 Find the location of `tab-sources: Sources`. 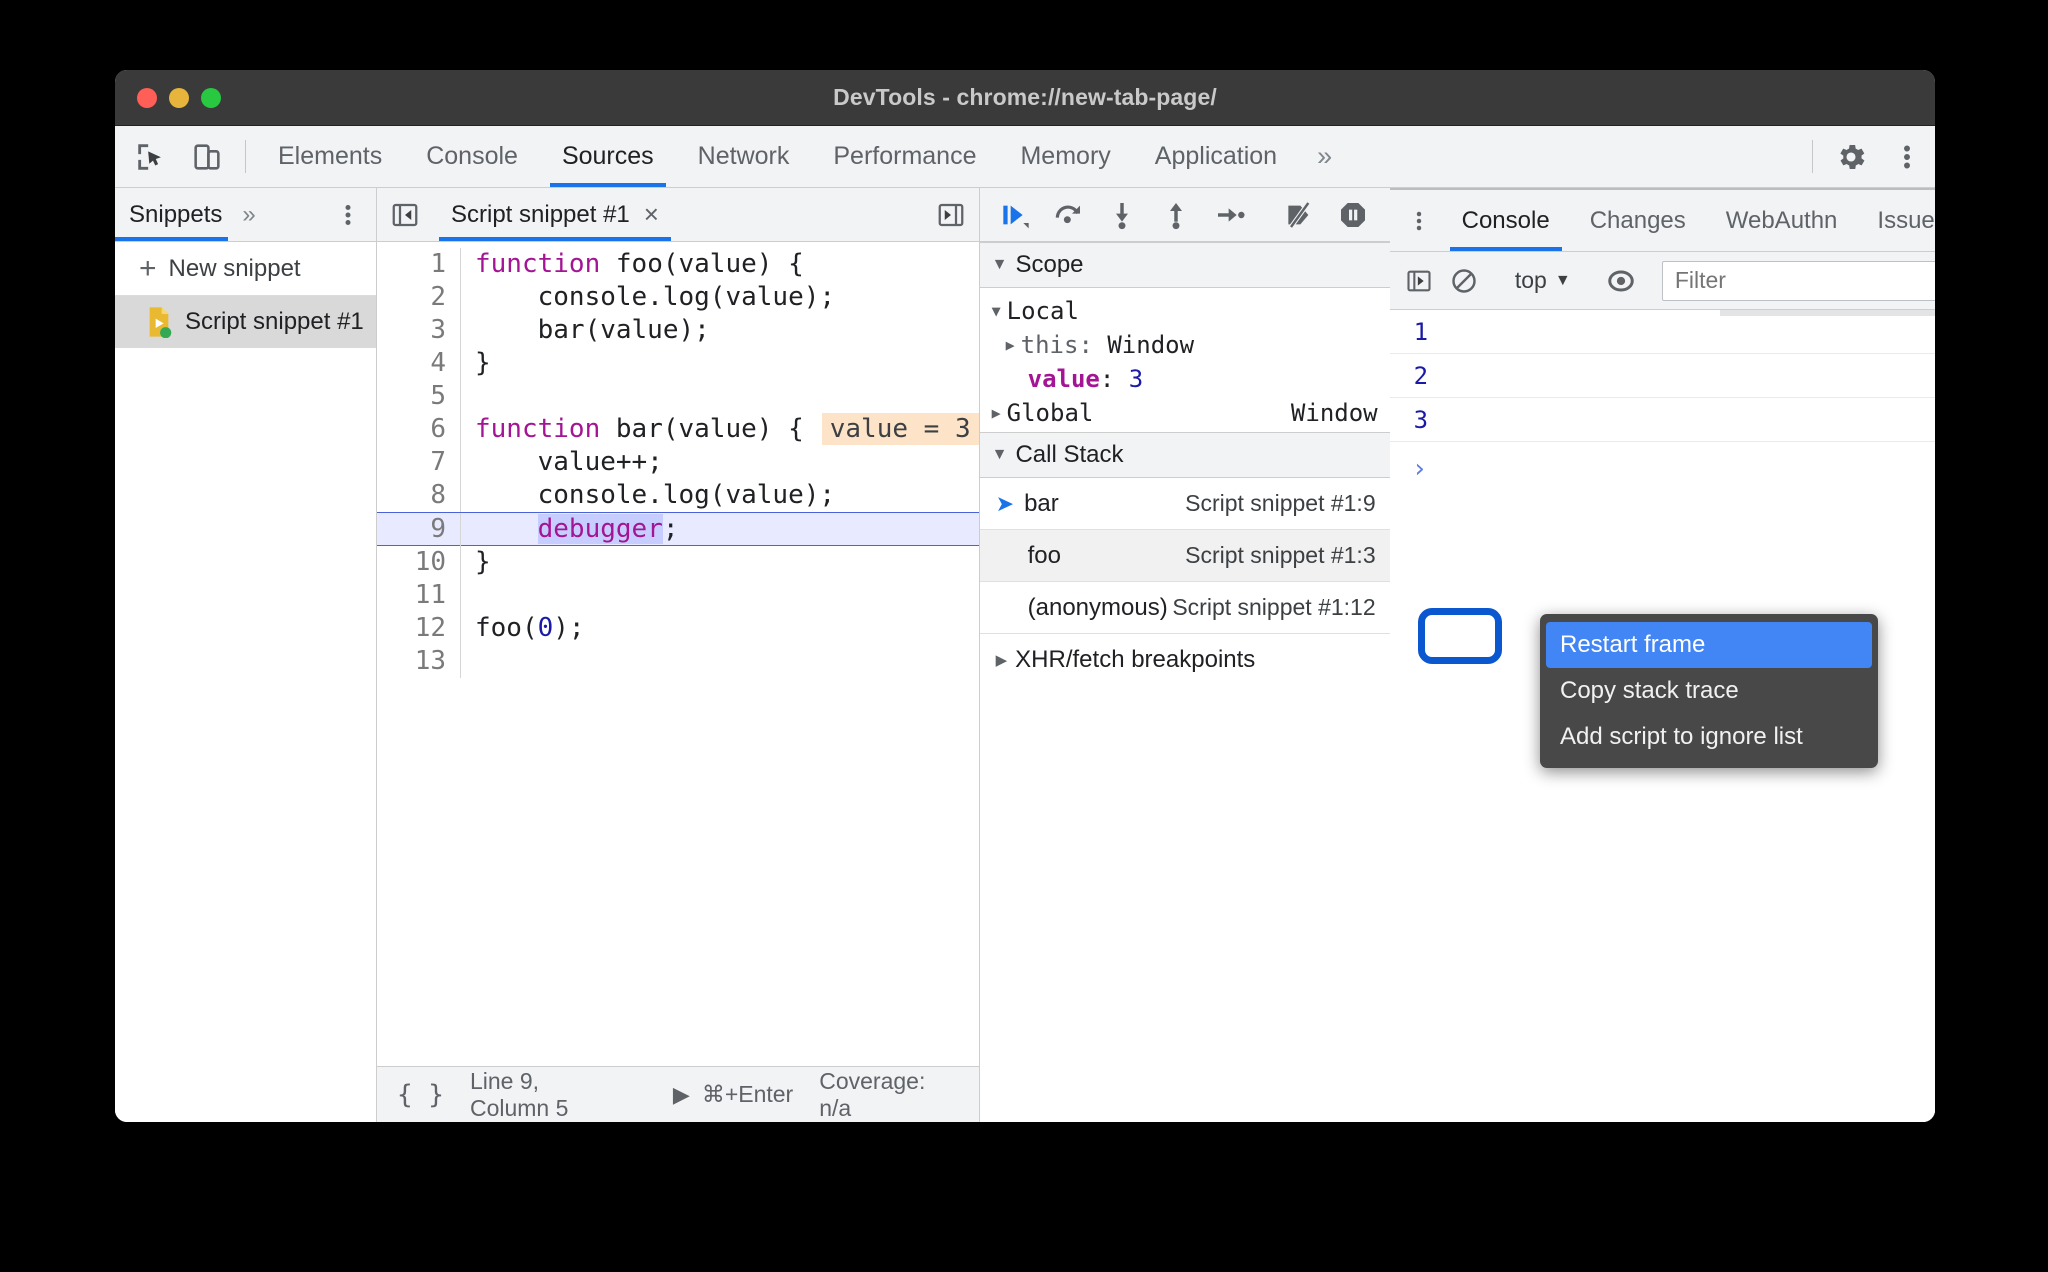

tab-sources: Sources is located at coordinates (608, 156).